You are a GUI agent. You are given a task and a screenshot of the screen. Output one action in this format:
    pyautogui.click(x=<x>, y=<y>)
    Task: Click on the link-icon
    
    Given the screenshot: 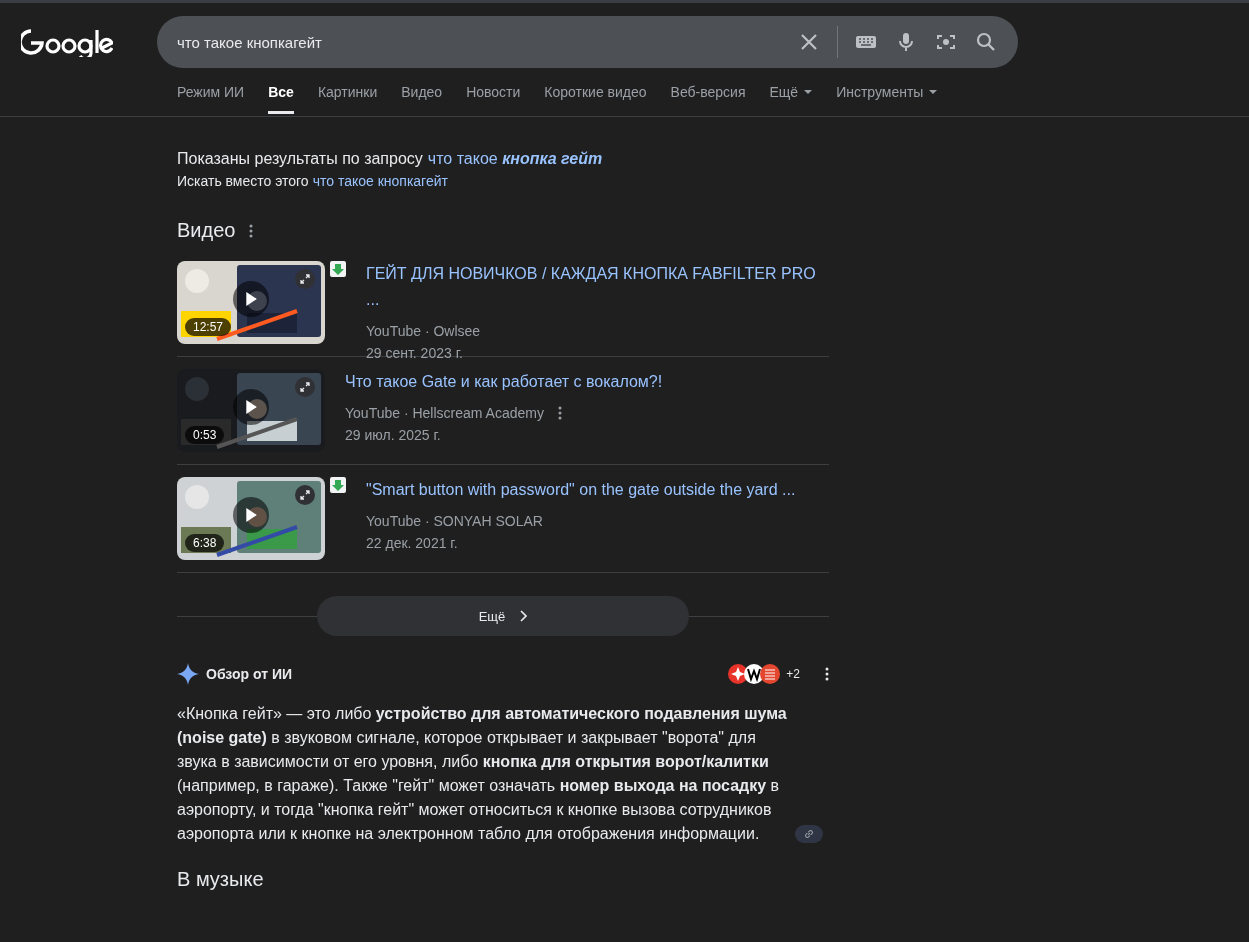 What is the action you would take?
    pyautogui.click(x=809, y=834)
    